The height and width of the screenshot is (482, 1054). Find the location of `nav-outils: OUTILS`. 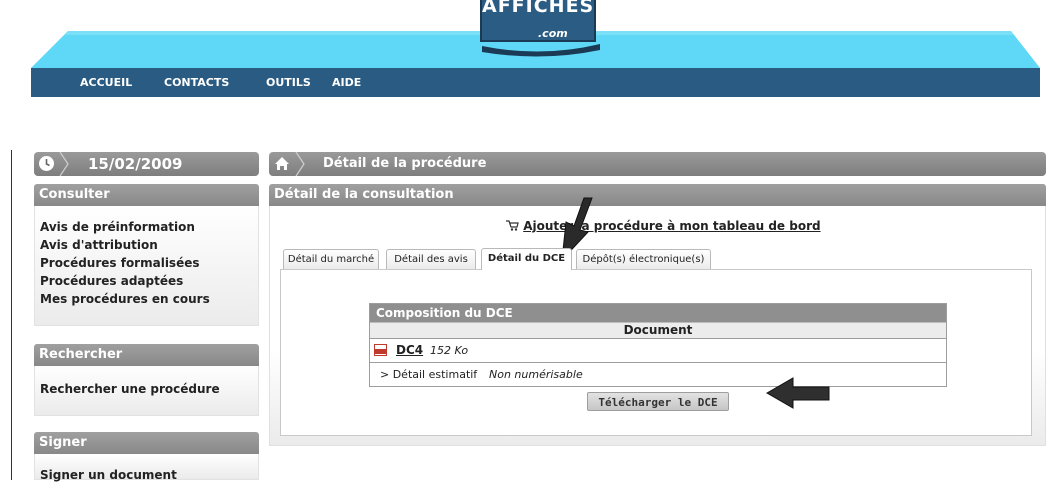

nav-outils: OUTILS is located at coordinates (288, 82).